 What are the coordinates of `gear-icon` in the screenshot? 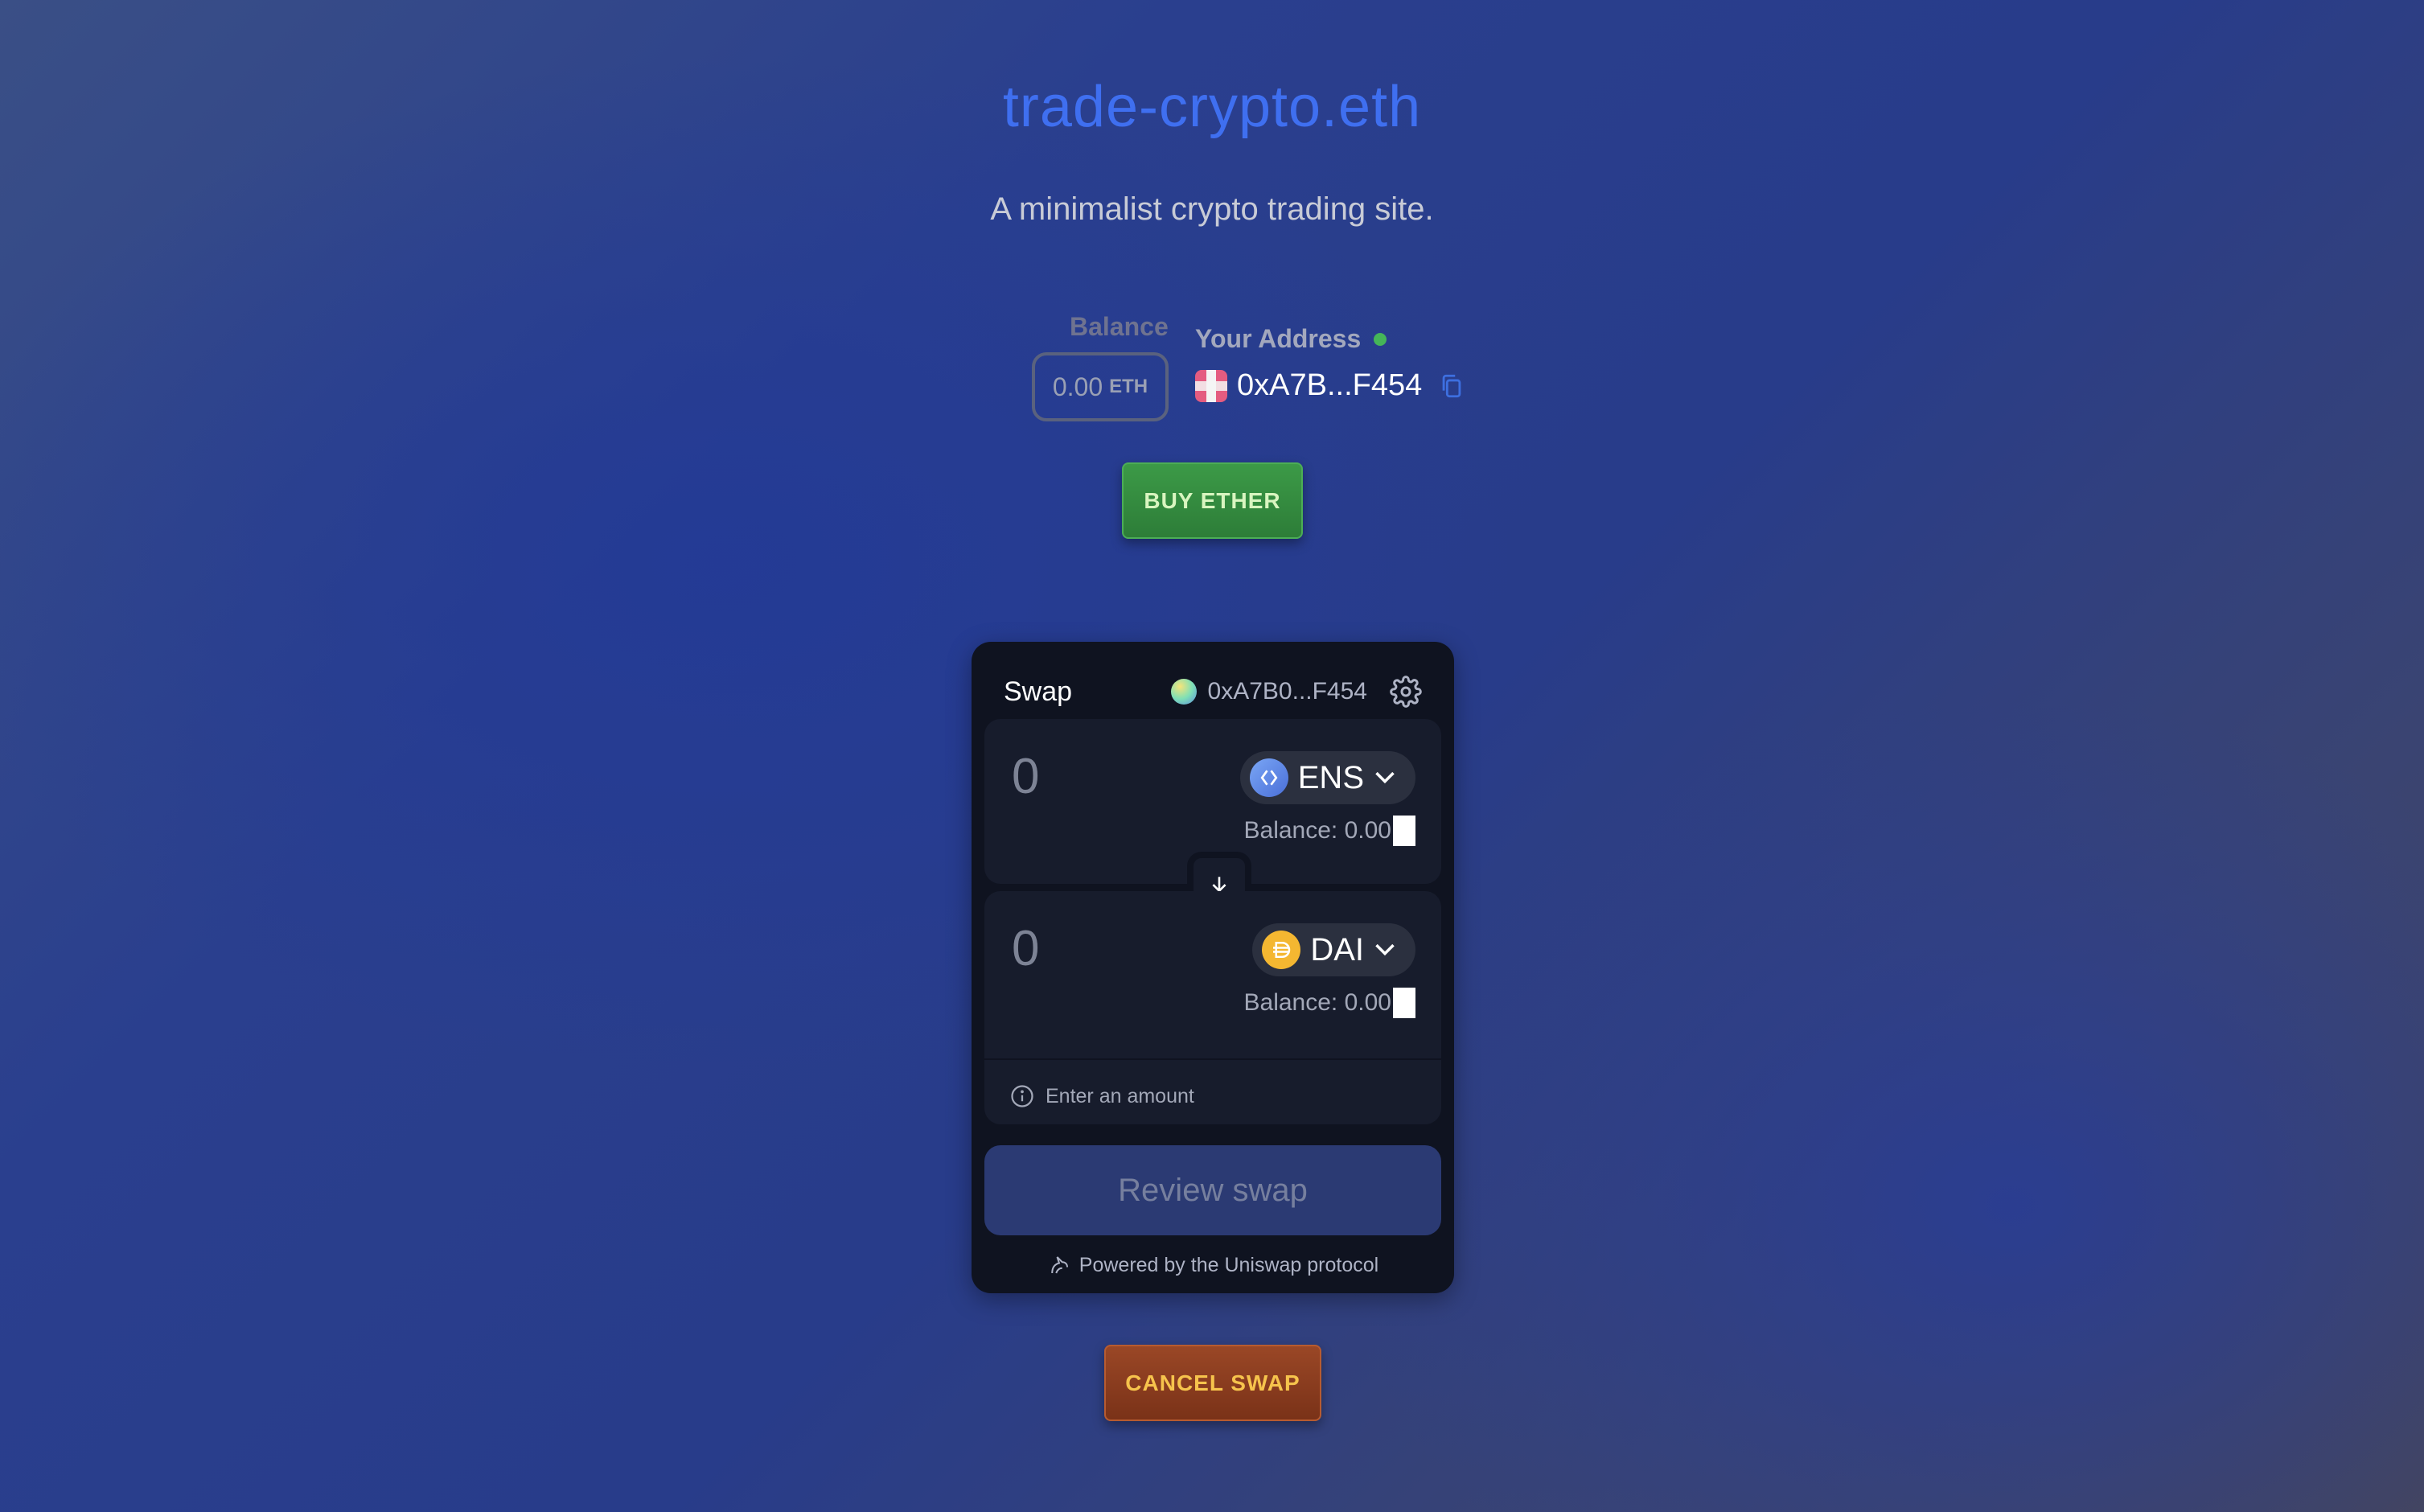 It's located at (1406, 692).